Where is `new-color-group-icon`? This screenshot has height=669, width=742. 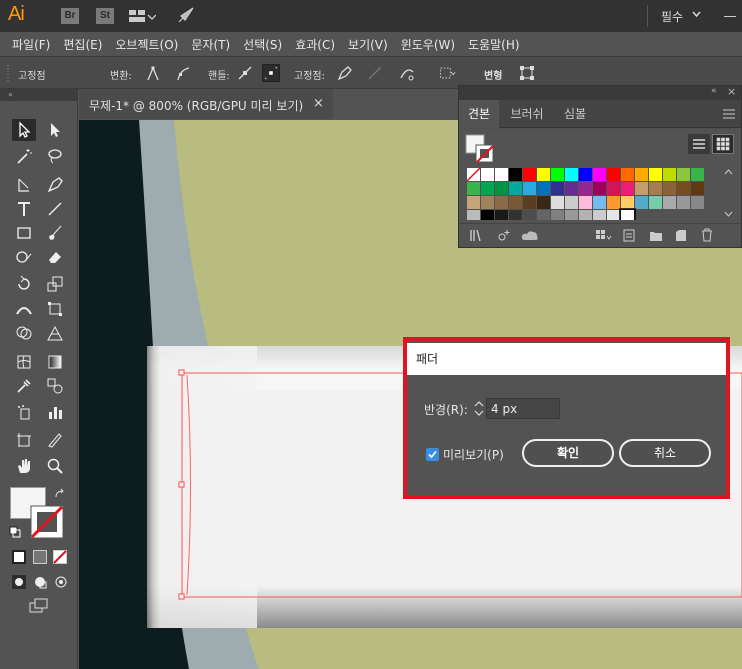 new-color-group-icon is located at coordinates (656, 235).